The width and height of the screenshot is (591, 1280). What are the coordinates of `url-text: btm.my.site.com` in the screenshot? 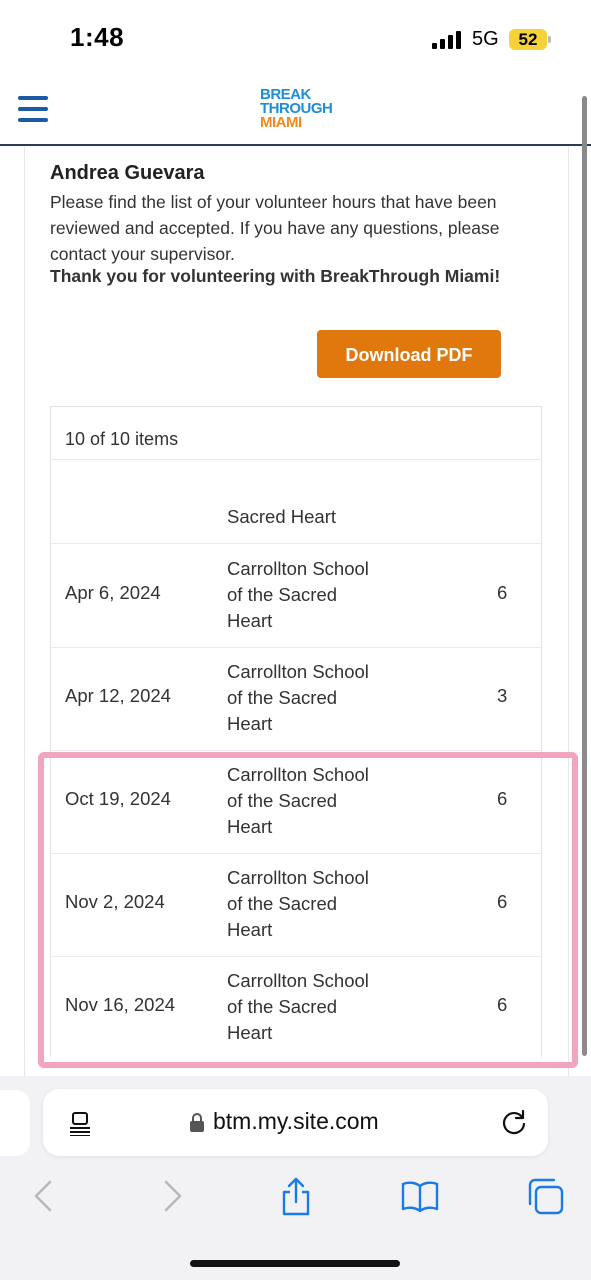 It's located at (296, 1121).